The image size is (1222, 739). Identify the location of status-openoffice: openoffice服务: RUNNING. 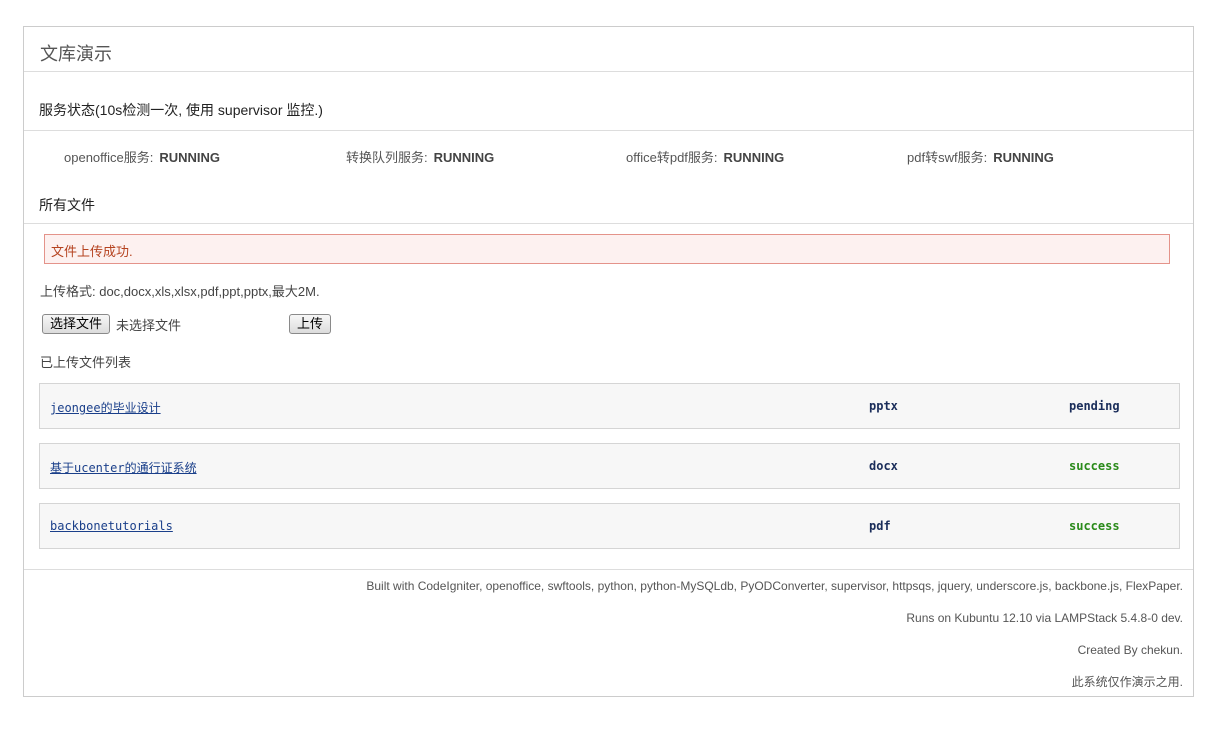
(142, 156).